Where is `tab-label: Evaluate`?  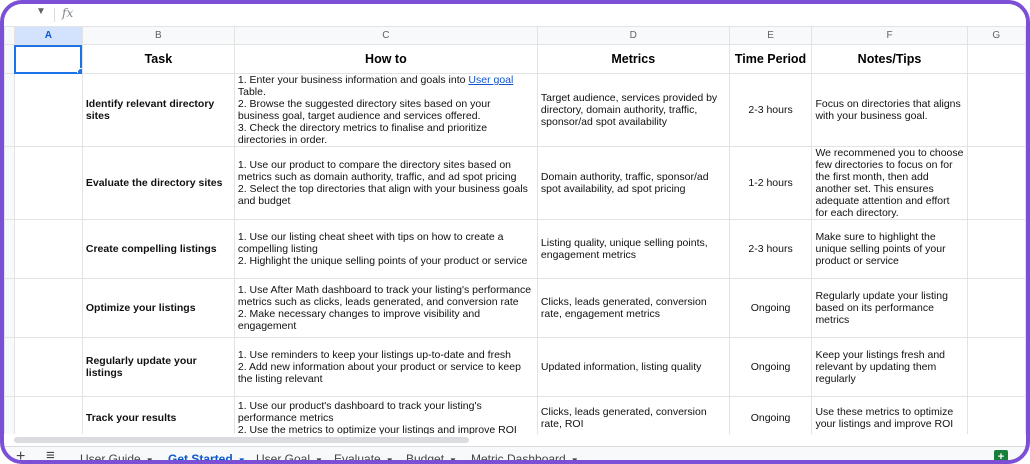 tab-label: Evaluate is located at coordinates (357, 458).